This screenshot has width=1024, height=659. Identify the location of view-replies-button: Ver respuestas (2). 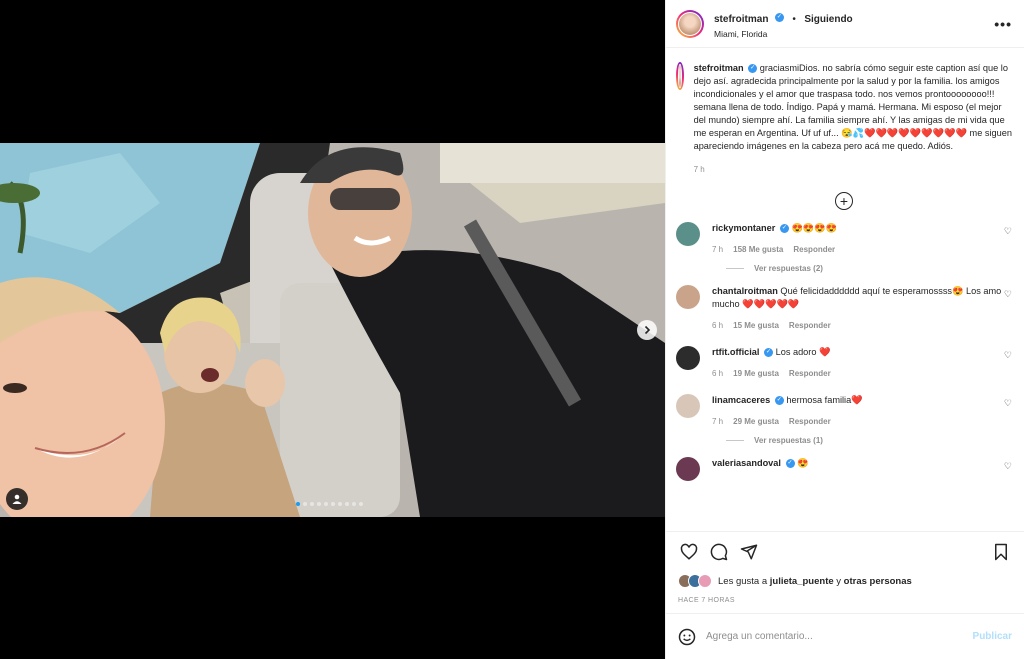
(869, 268).